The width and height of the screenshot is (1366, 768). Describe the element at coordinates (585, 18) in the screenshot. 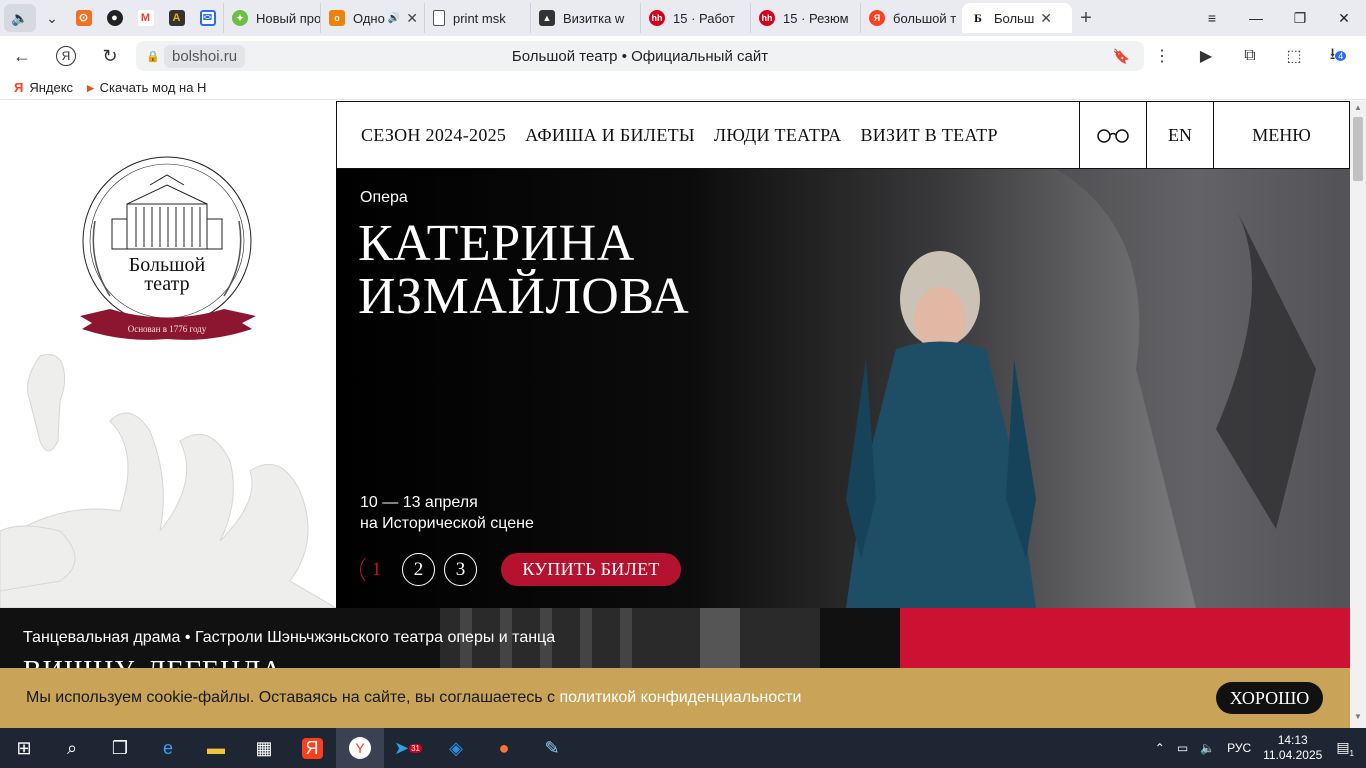

I see `tab-vizitka: ▲ Визитка w` at that location.